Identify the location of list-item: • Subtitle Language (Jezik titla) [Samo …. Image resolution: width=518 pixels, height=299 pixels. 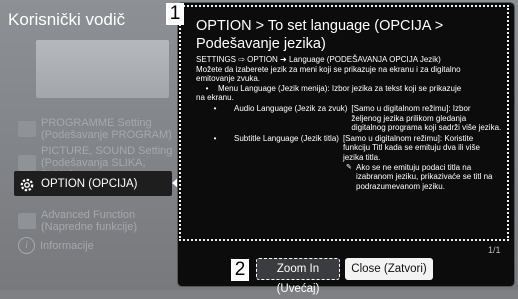
(346, 147).